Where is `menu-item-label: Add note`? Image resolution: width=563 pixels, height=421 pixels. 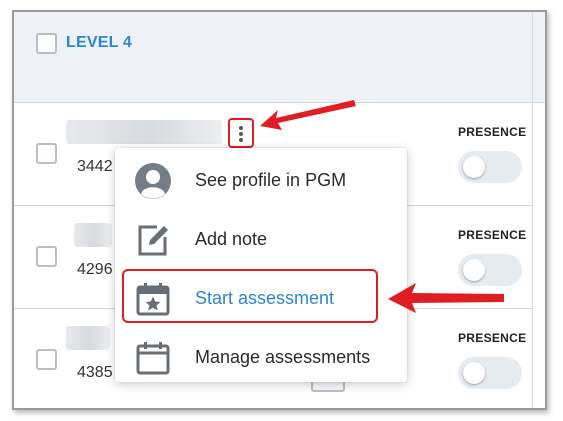 menu-item-label: Add note is located at coordinates (231, 239).